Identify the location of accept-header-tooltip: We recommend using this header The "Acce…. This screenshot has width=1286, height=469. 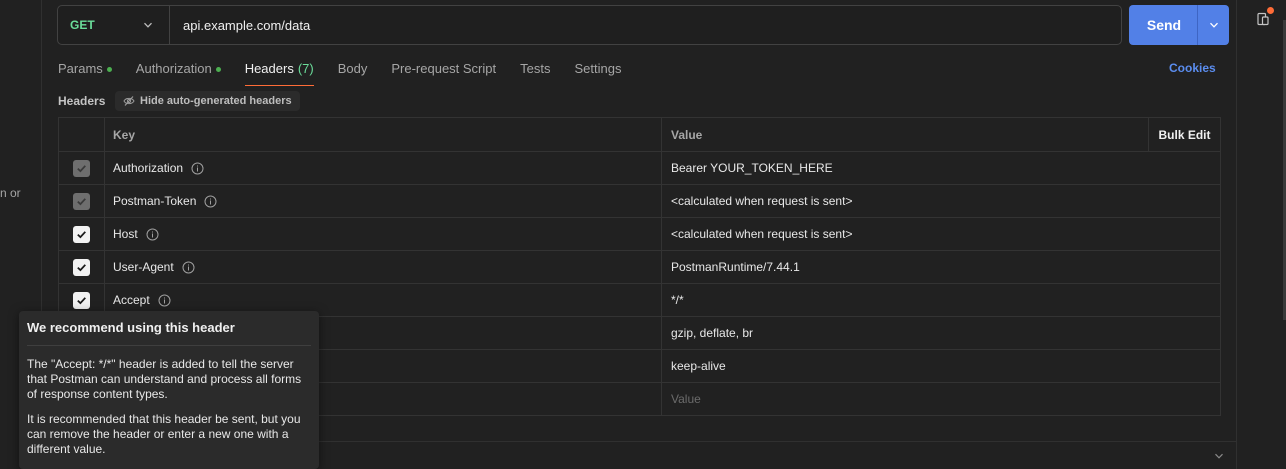
(169, 390).